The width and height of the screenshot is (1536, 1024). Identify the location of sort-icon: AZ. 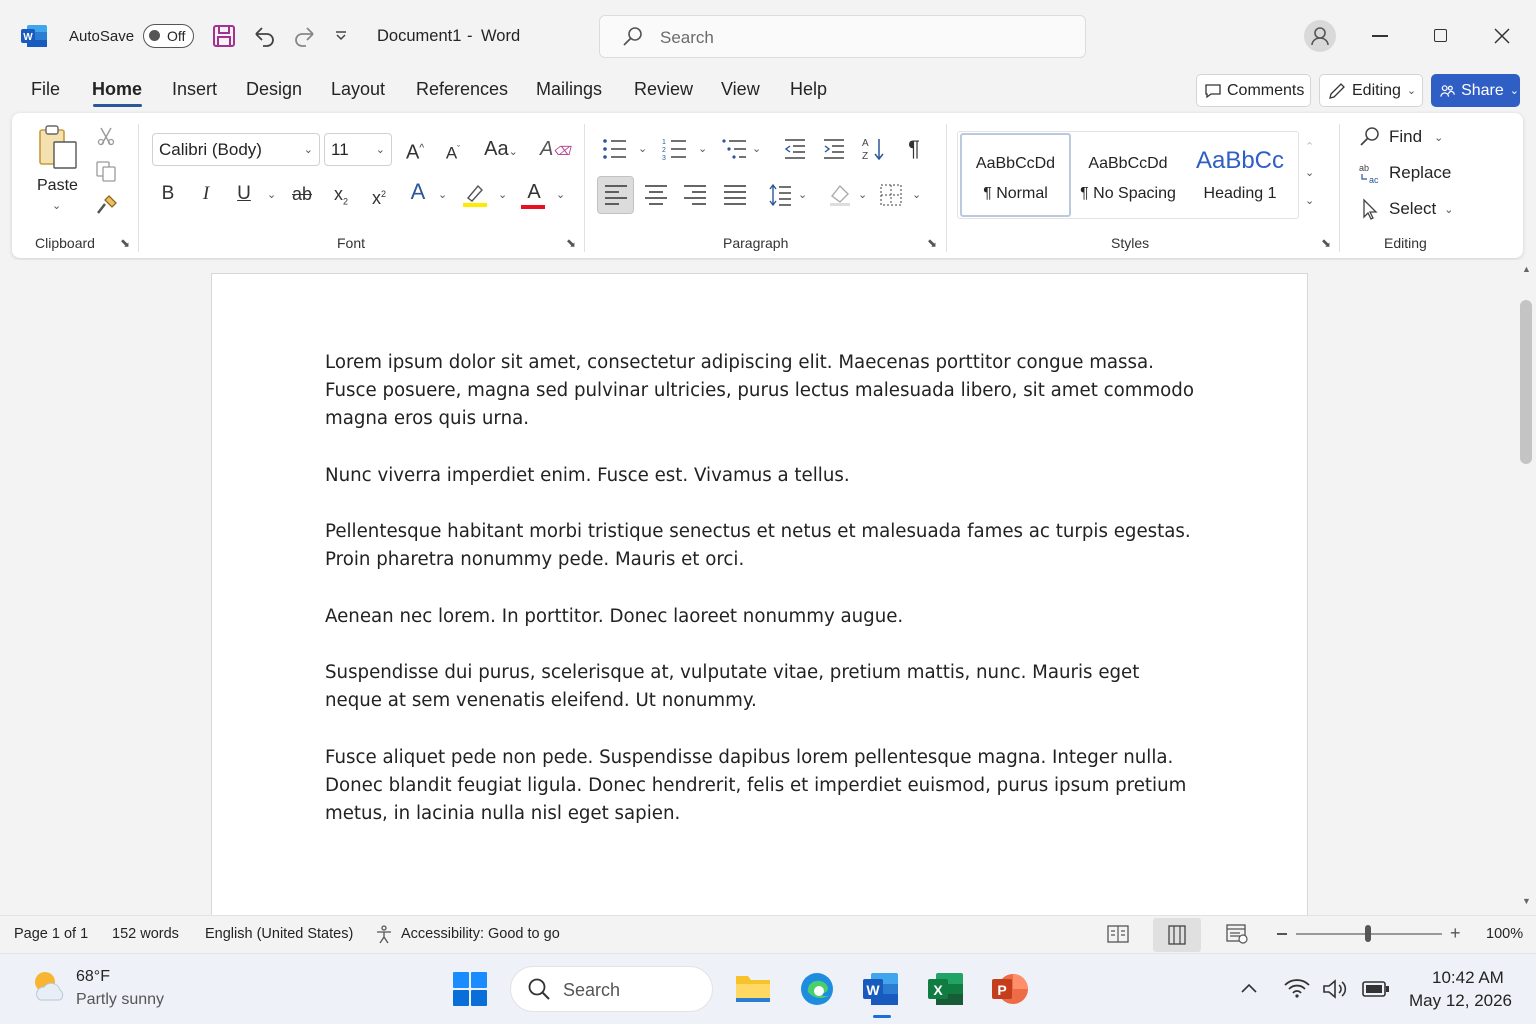
(874, 149).